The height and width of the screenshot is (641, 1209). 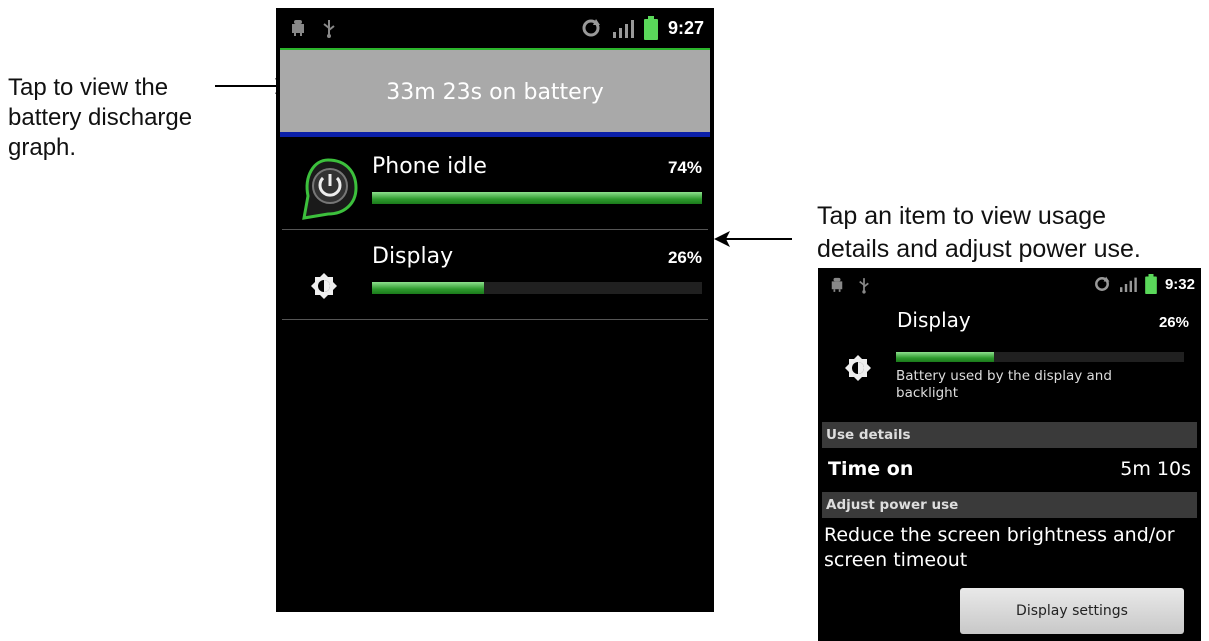 I want to click on usage-item-percent: 74%, so click(x=684, y=167).